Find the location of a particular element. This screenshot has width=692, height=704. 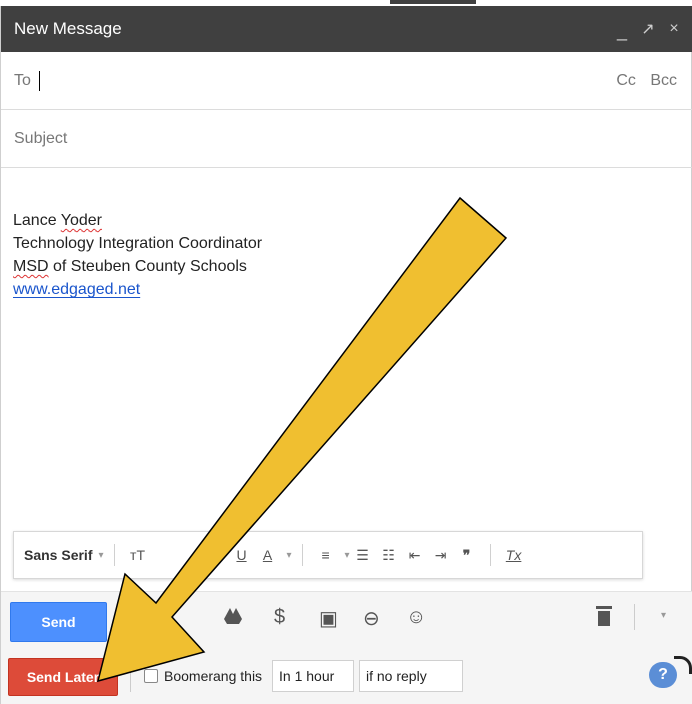

signature-first-name: Lance is located at coordinates (35, 220).